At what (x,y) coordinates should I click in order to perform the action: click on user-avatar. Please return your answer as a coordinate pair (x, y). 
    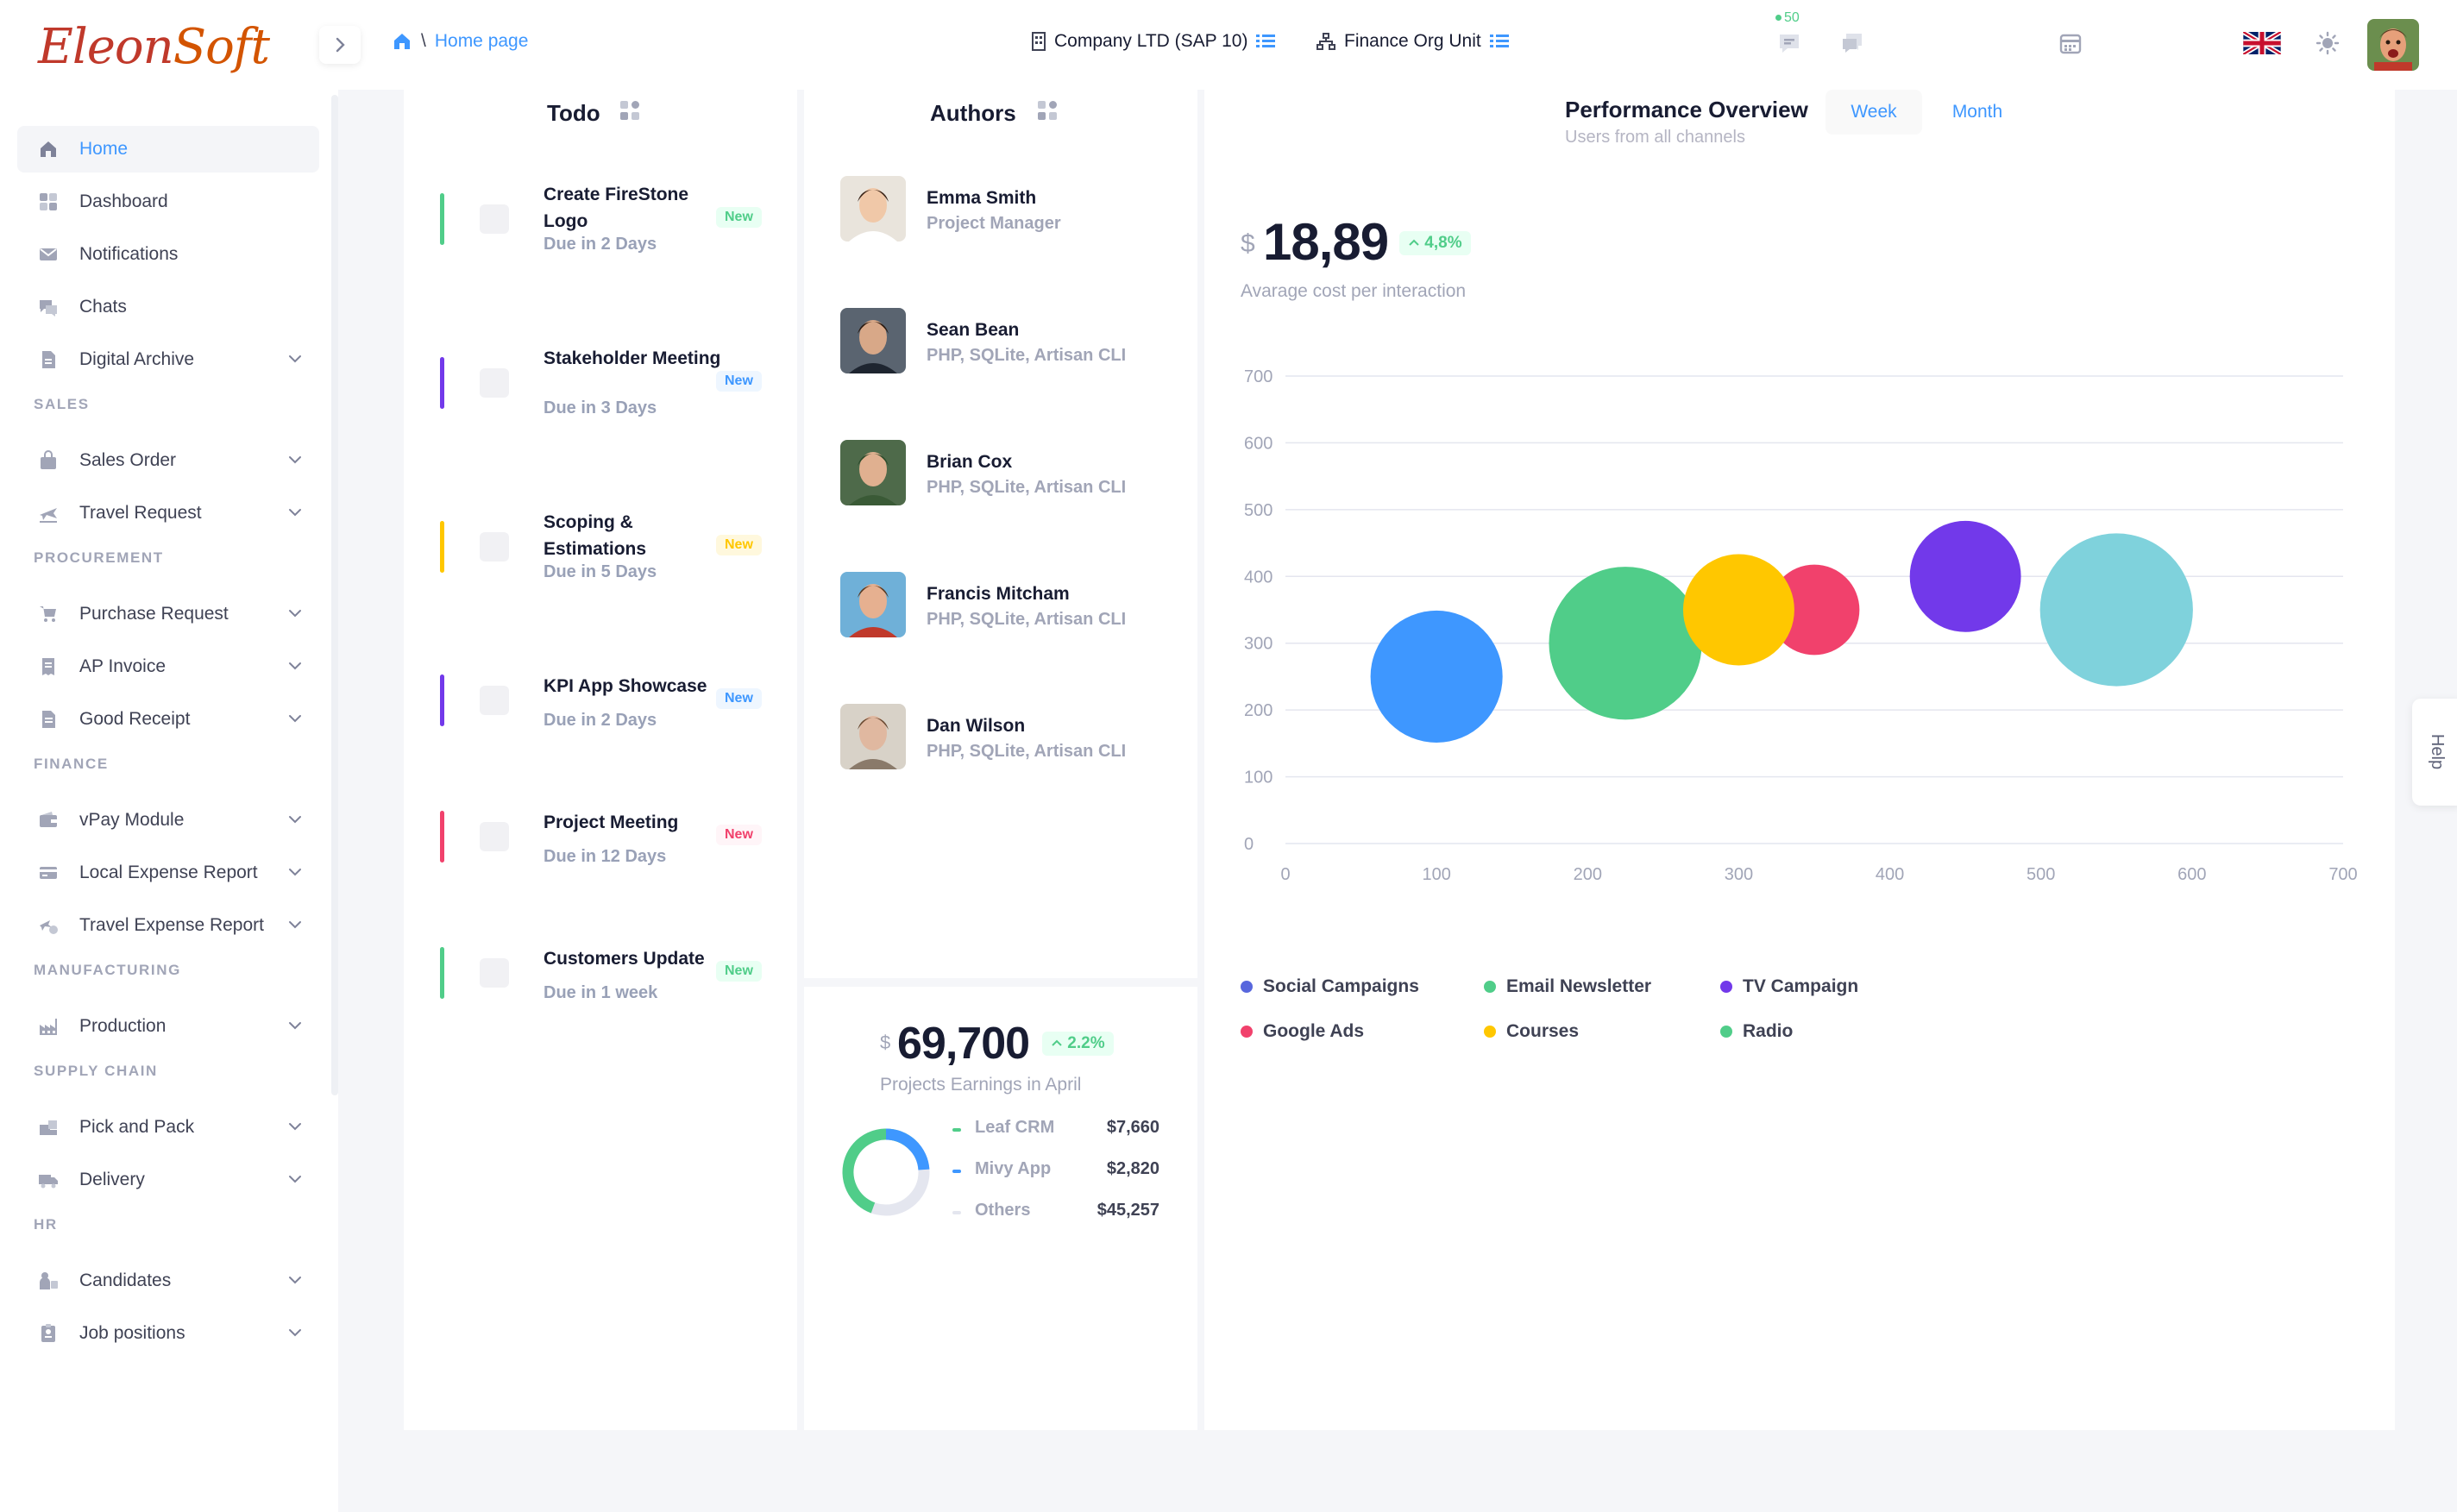
    Looking at the image, I should click on (2393, 45).